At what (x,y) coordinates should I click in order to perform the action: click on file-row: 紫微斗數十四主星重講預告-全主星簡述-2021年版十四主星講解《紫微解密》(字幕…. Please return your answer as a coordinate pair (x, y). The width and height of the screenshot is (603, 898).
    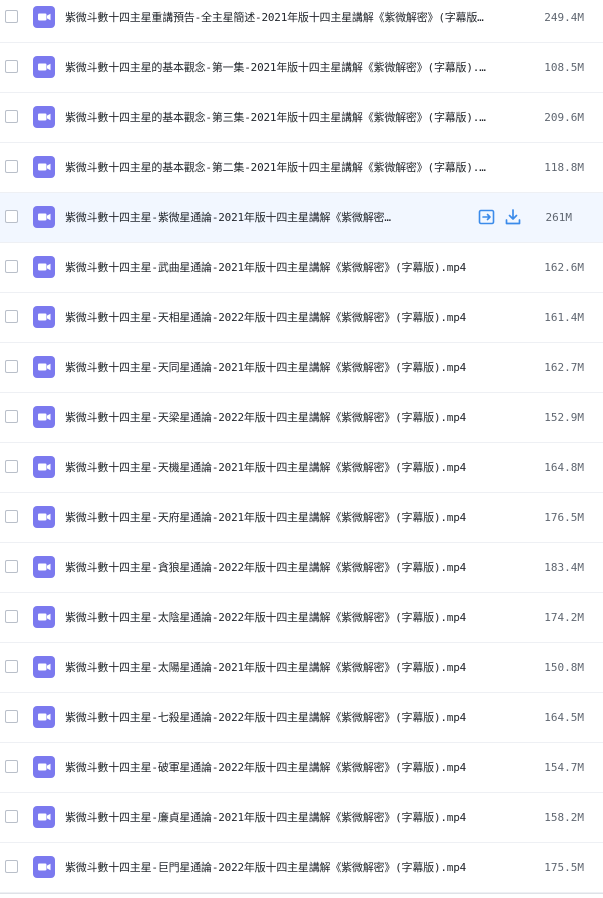
    Looking at the image, I should click on (301, 21).